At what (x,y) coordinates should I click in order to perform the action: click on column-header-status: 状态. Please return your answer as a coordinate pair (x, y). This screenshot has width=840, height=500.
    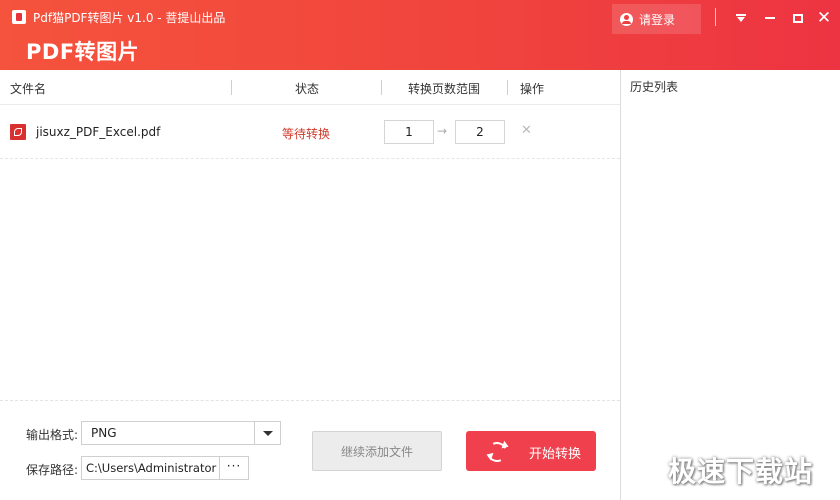
    Looking at the image, I should click on (307, 89).